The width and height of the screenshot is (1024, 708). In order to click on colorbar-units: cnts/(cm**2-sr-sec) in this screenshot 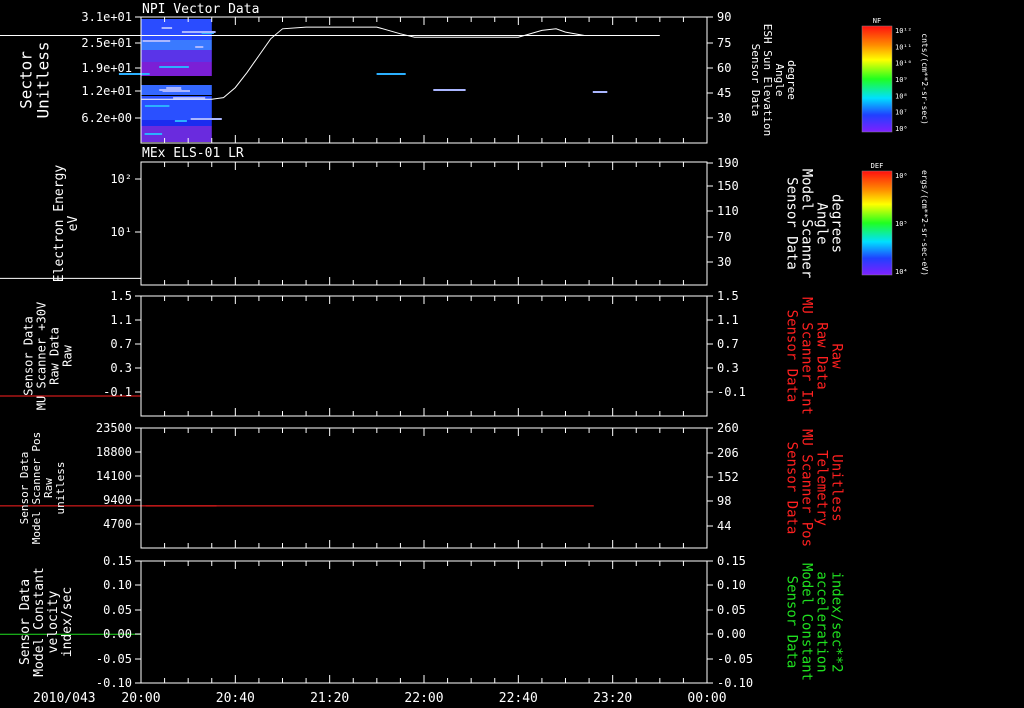, I will do `click(924, 79)`.